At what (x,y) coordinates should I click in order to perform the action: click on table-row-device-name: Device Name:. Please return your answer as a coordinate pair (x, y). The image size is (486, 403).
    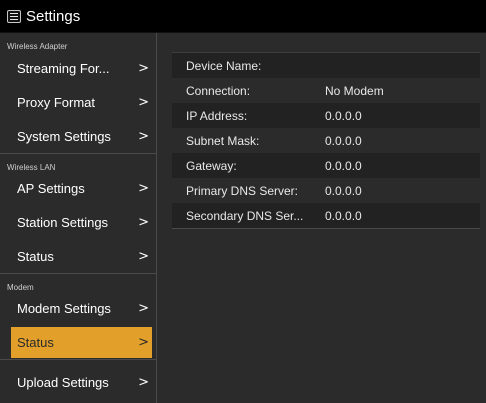
    Looking at the image, I should click on (326, 65).